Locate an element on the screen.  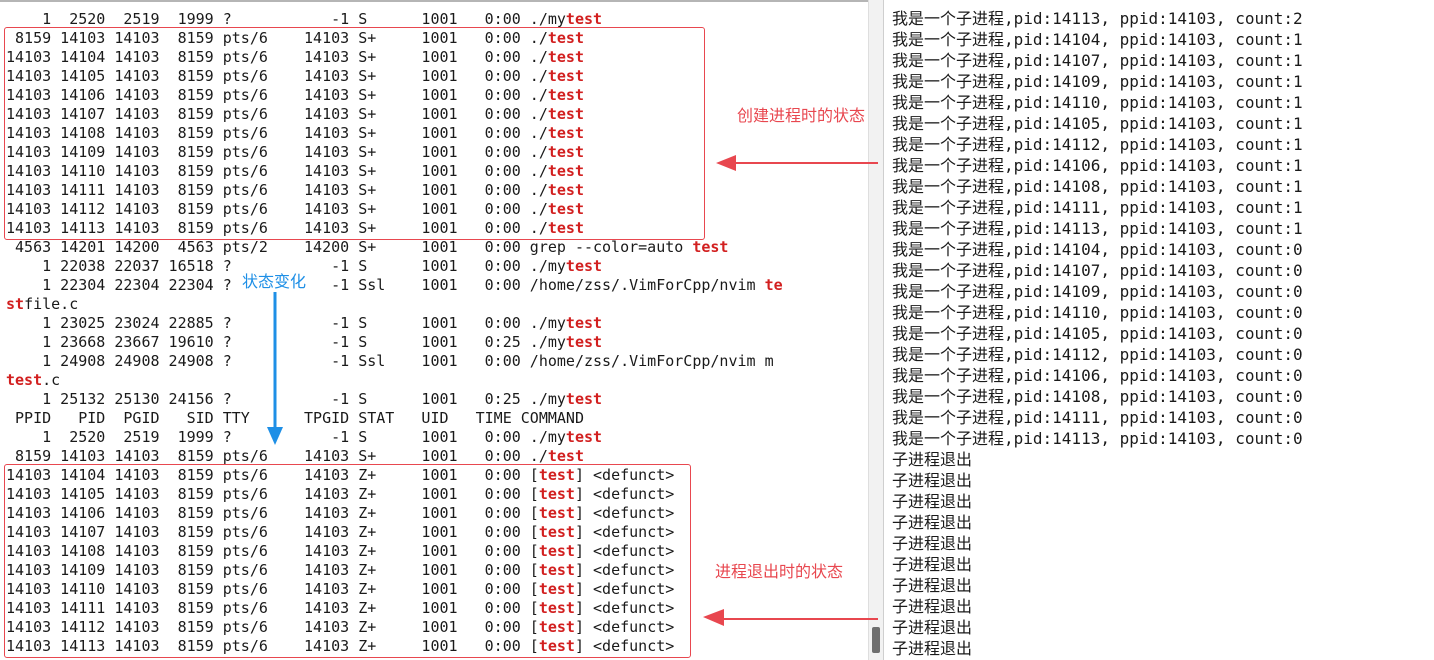
creation-state-label: 创建进程时的状态 is located at coordinates (801, 115).